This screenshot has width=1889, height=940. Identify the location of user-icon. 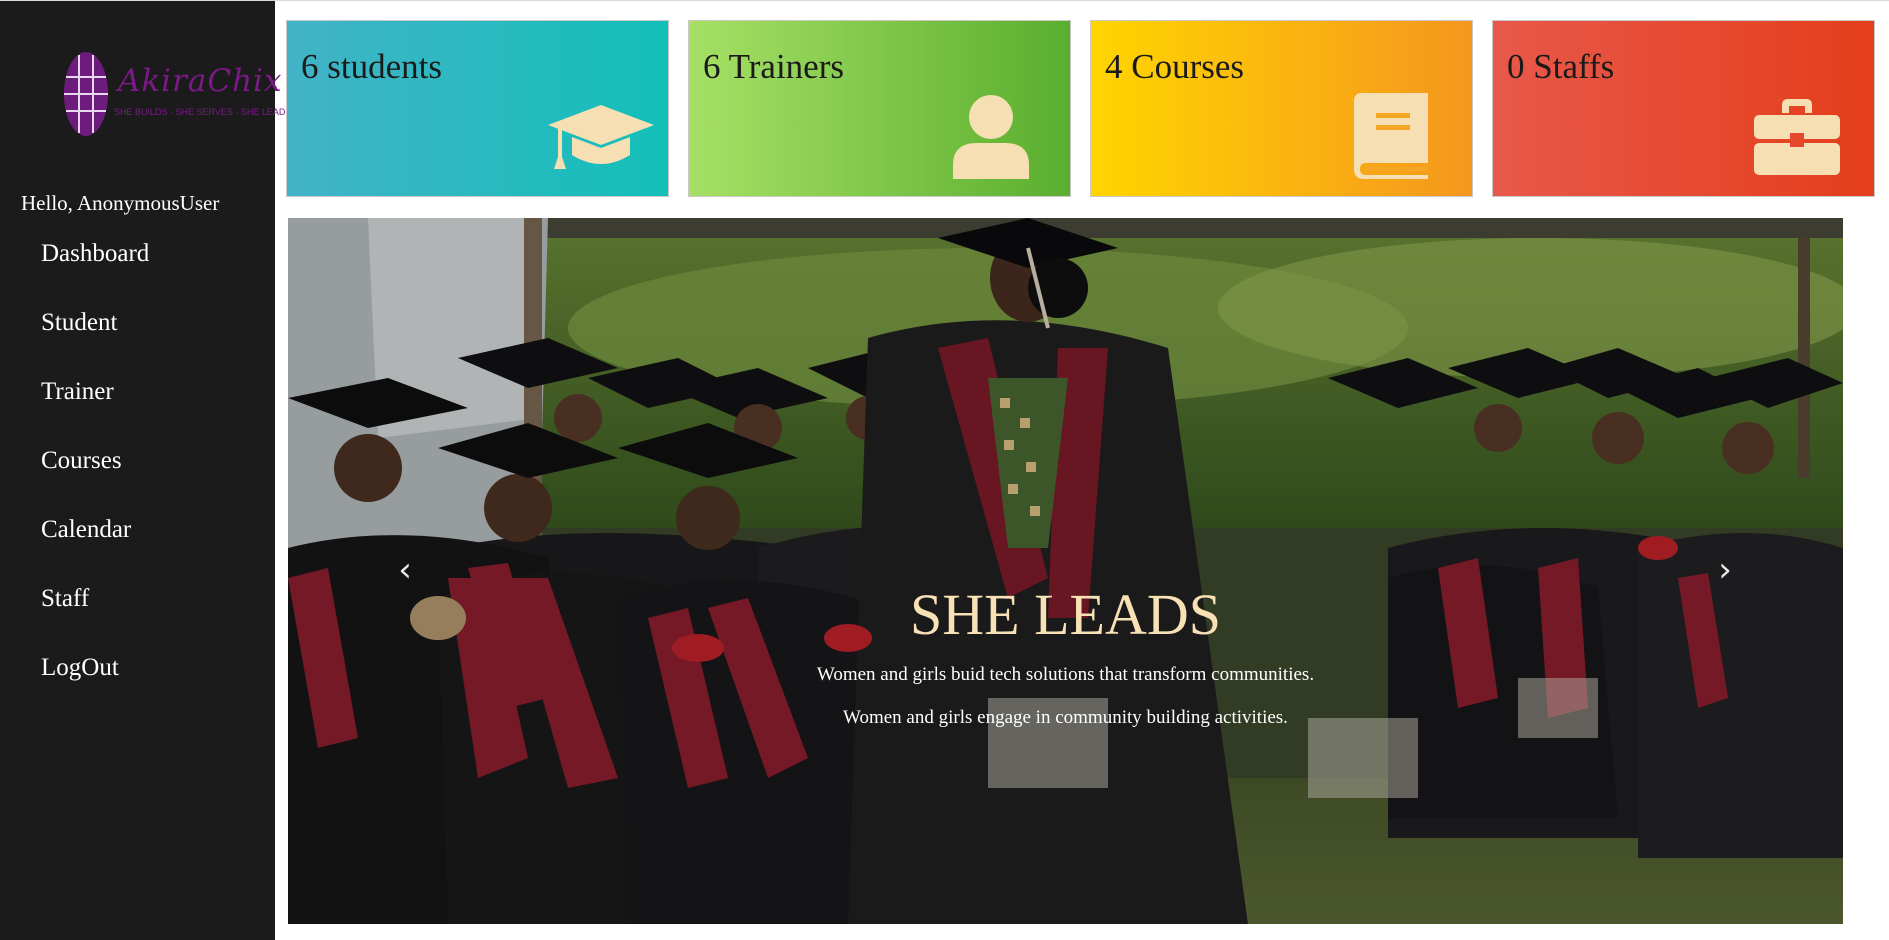
(991, 137).